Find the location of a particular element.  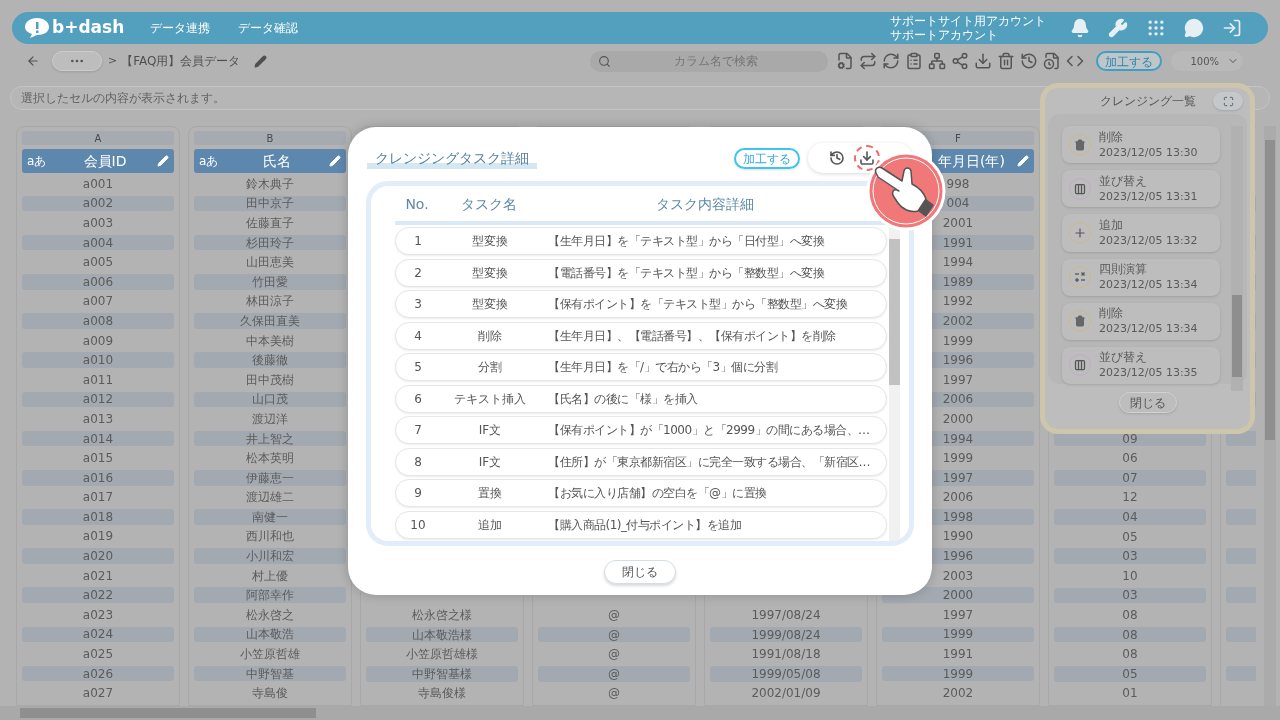

table-cell-text: 08 is located at coordinates (1130, 615).